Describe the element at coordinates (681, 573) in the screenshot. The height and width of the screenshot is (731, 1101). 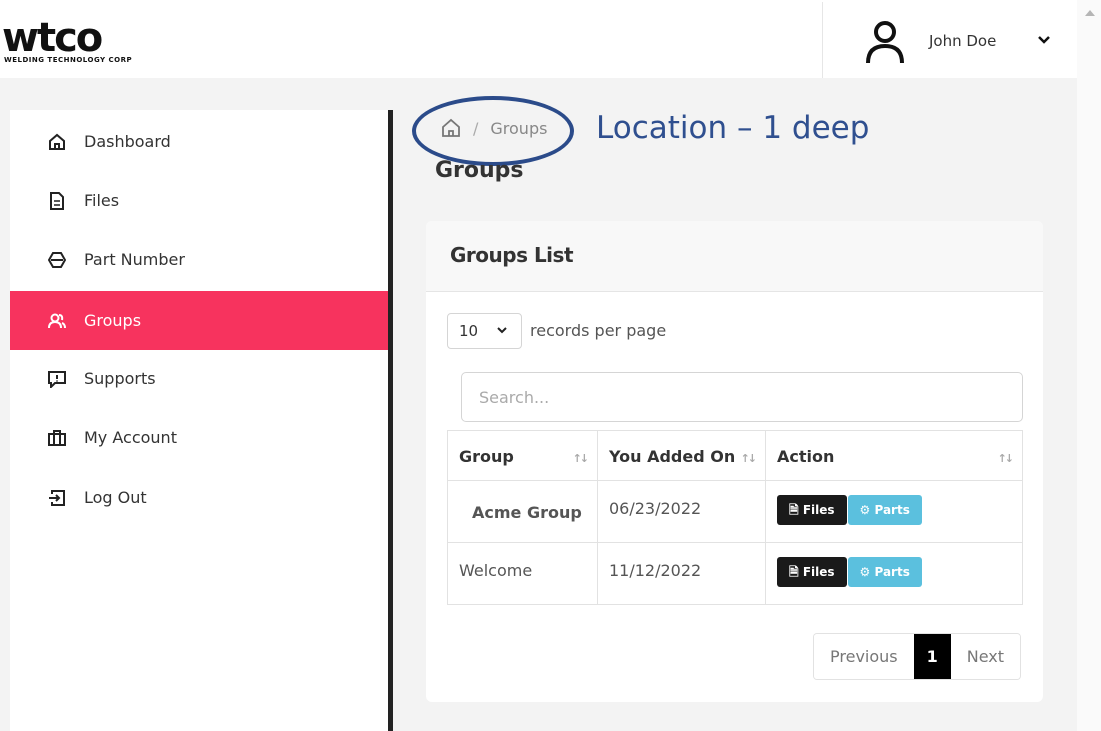
I see `added-on-cell: 11/12/2022` at that location.